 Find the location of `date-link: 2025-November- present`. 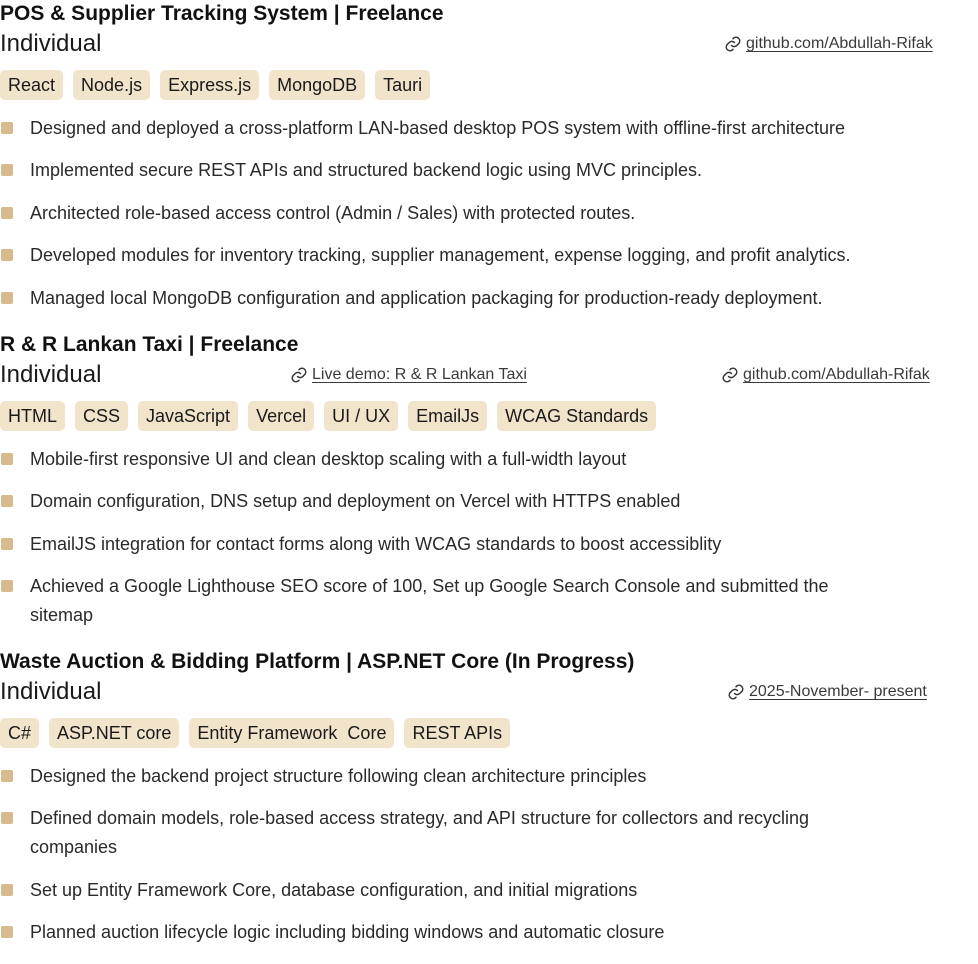

date-link: 2025-November- present is located at coordinates (827, 692).